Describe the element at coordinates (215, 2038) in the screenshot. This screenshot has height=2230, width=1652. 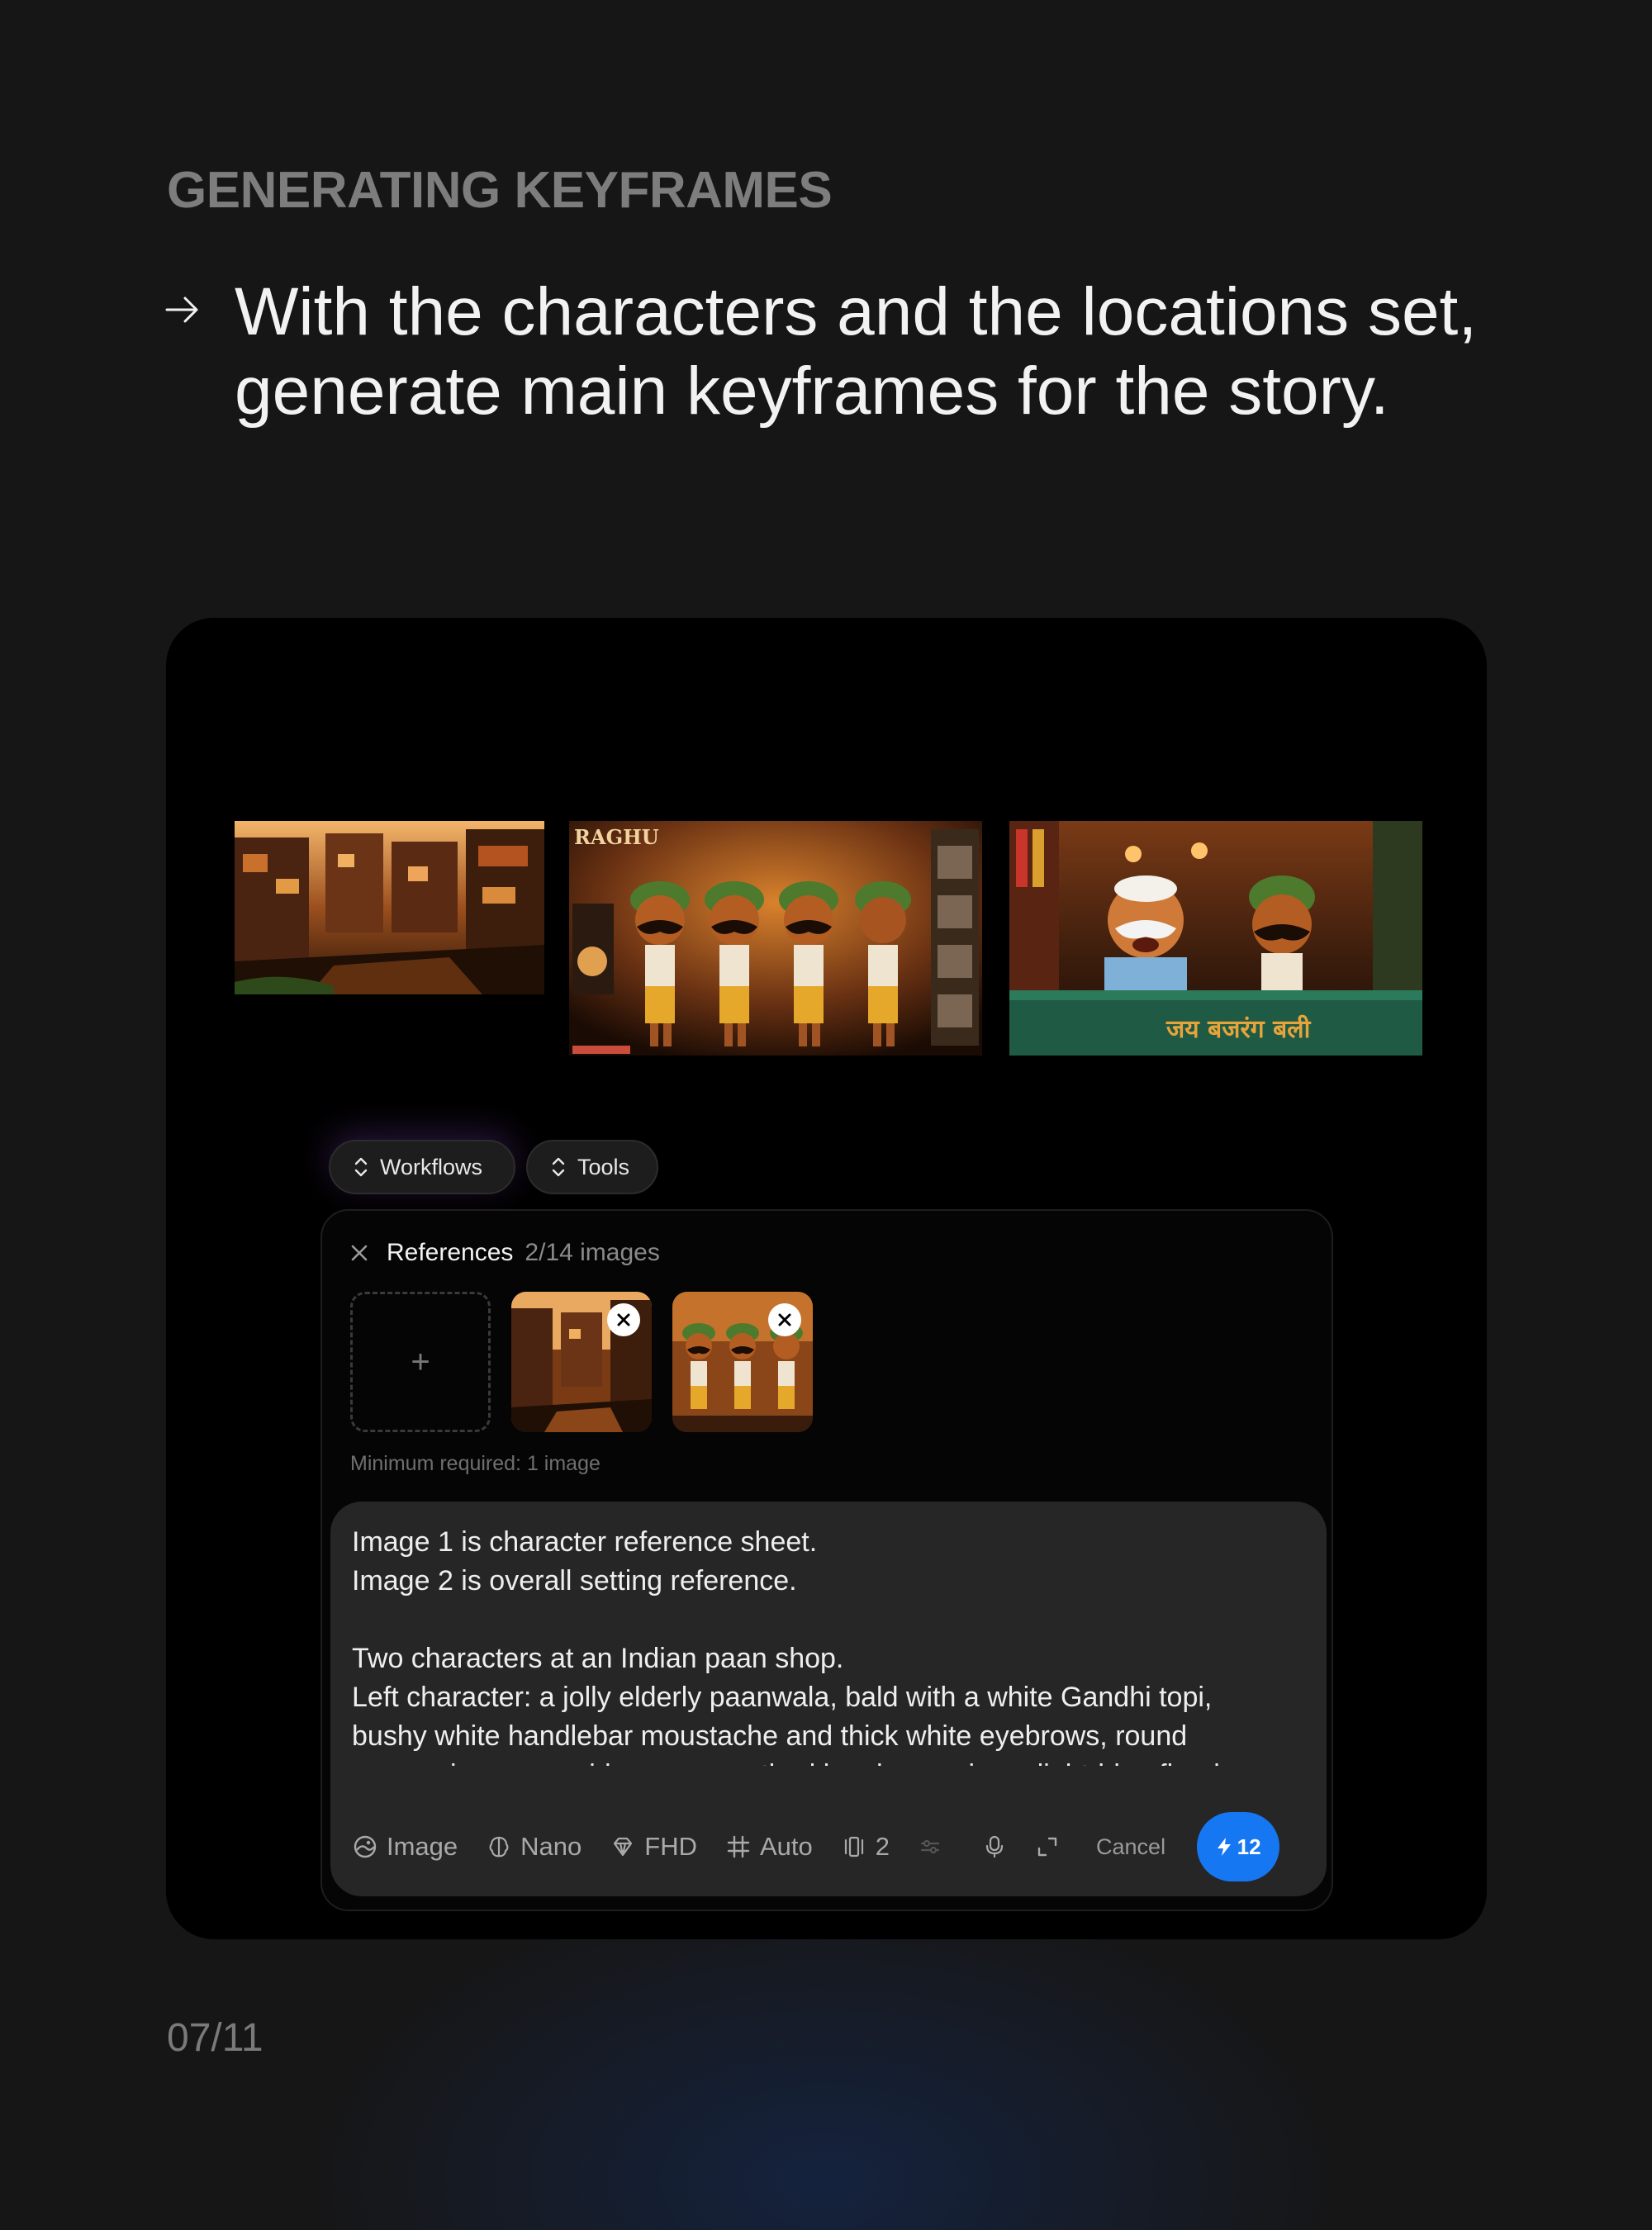
I see `page-number: 07/11` at that location.